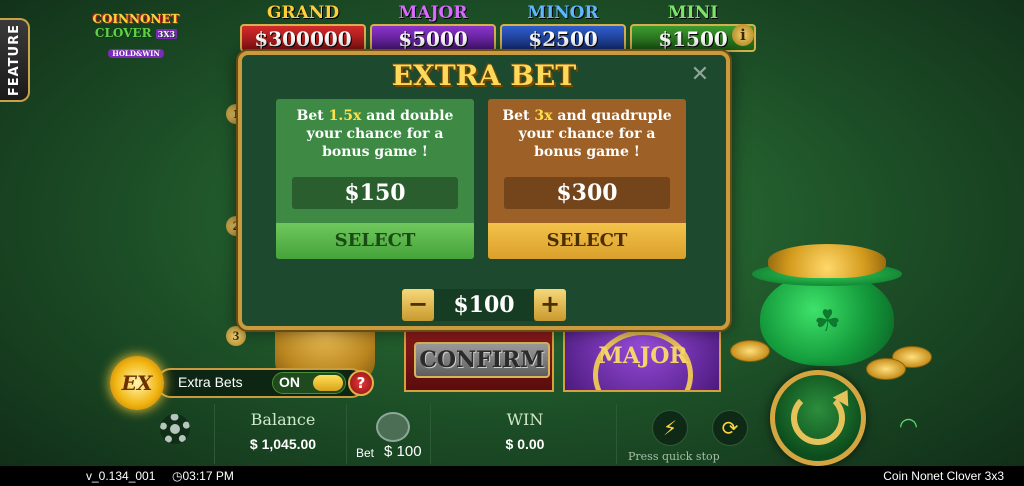 The height and width of the screenshot is (486, 1024). I want to click on toggle-state: ON, so click(289, 382).